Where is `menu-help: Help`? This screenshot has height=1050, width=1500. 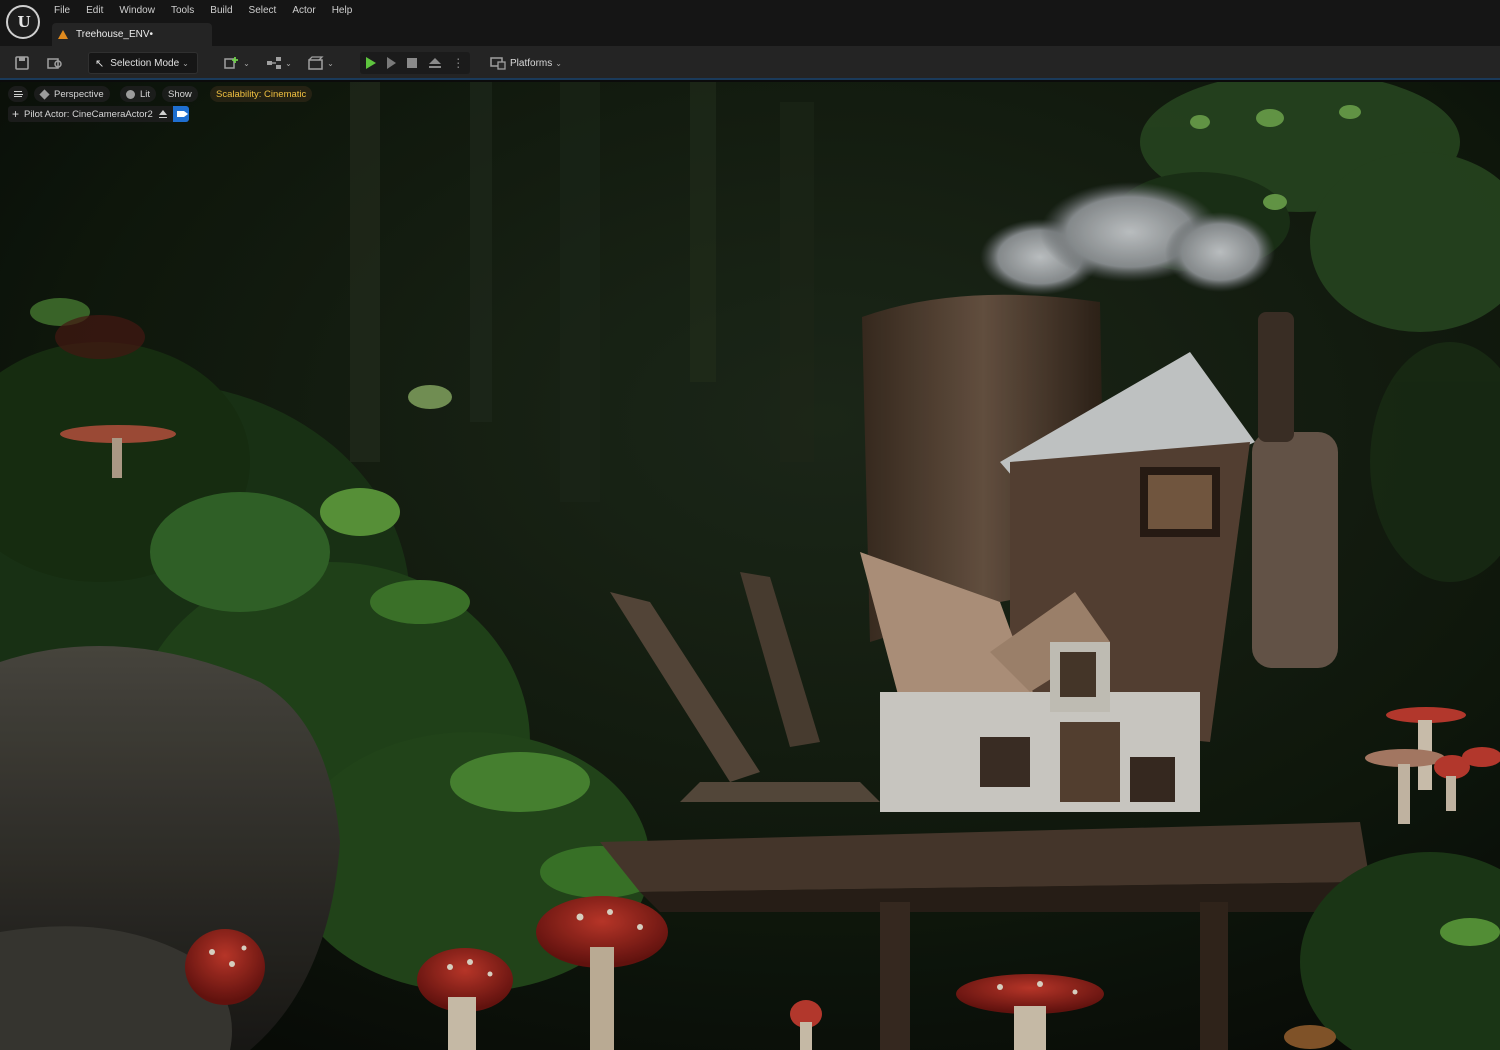
menu-help: Help is located at coordinates (342, 11).